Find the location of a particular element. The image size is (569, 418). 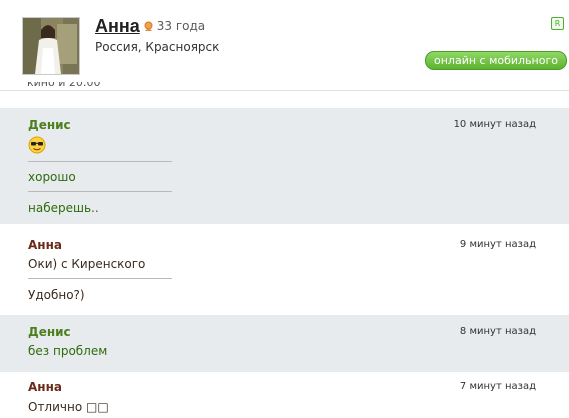

message-text: Отлично □□ is located at coordinates (68, 407).